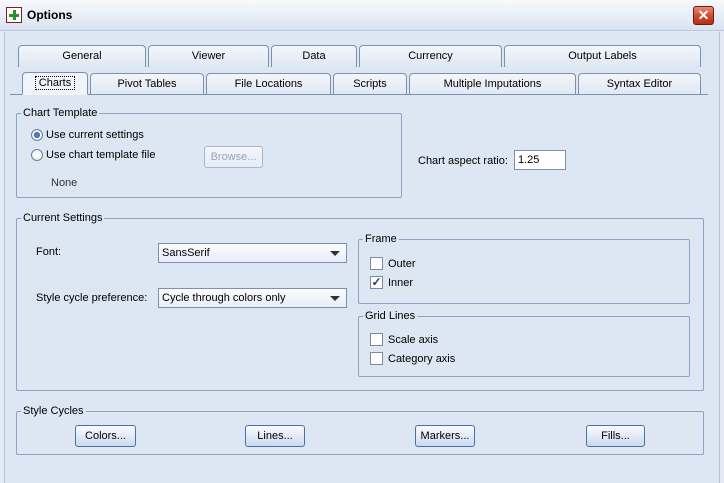  I want to click on title-bar: Options ✕, so click(362, 15).